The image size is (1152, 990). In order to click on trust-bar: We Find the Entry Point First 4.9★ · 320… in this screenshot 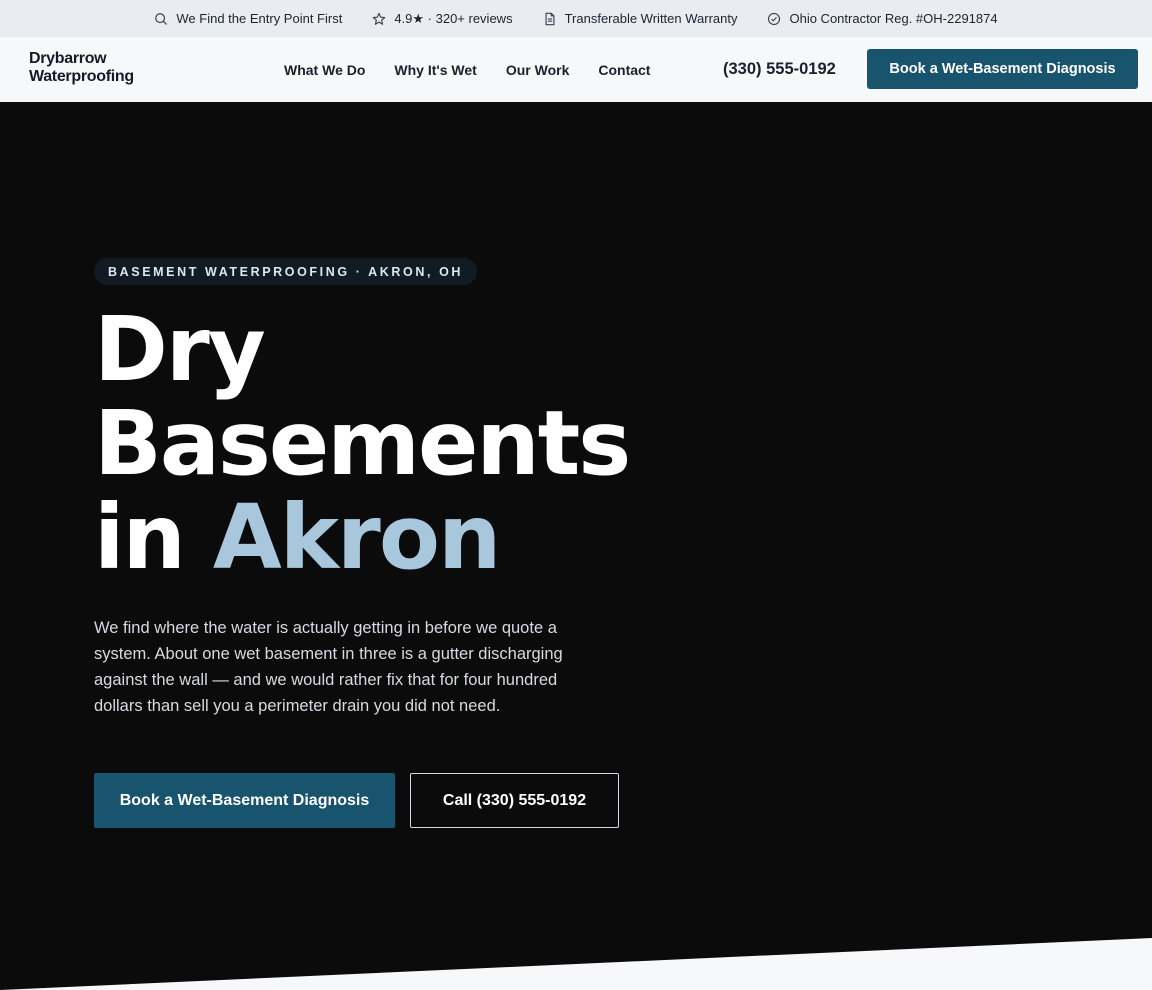, I will do `click(576, 18)`.